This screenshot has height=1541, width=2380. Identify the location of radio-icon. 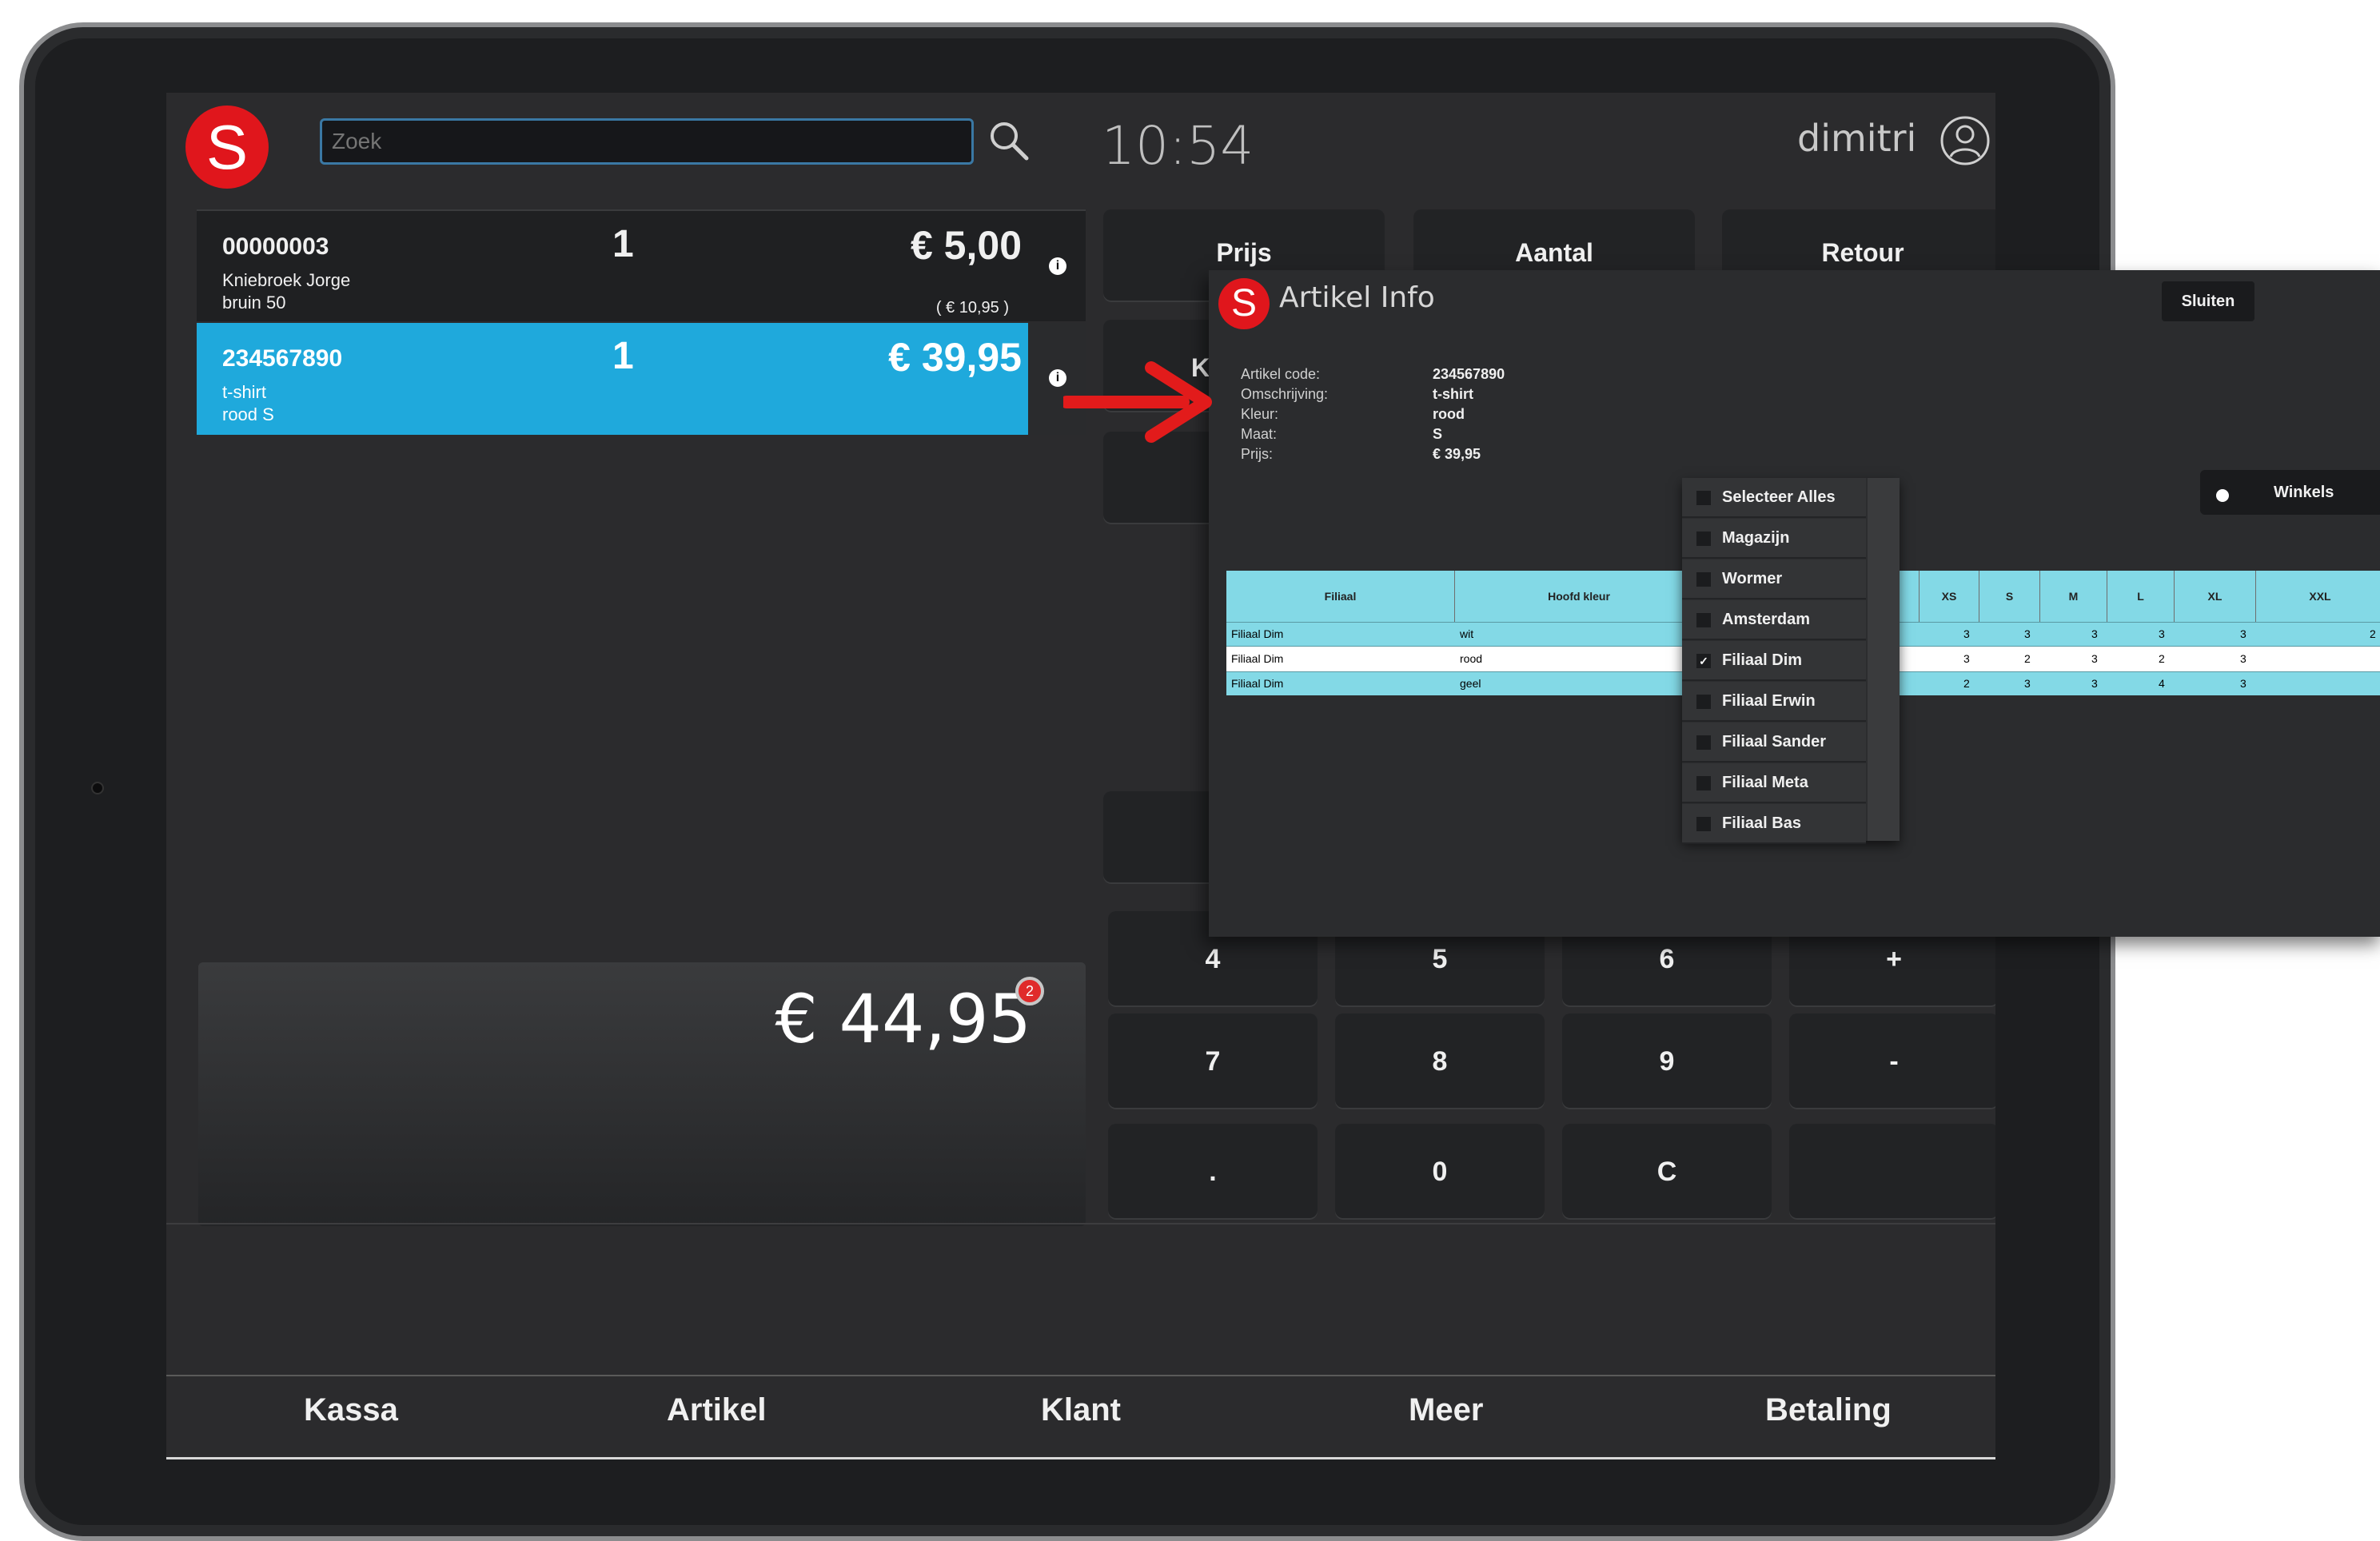
(2222, 496).